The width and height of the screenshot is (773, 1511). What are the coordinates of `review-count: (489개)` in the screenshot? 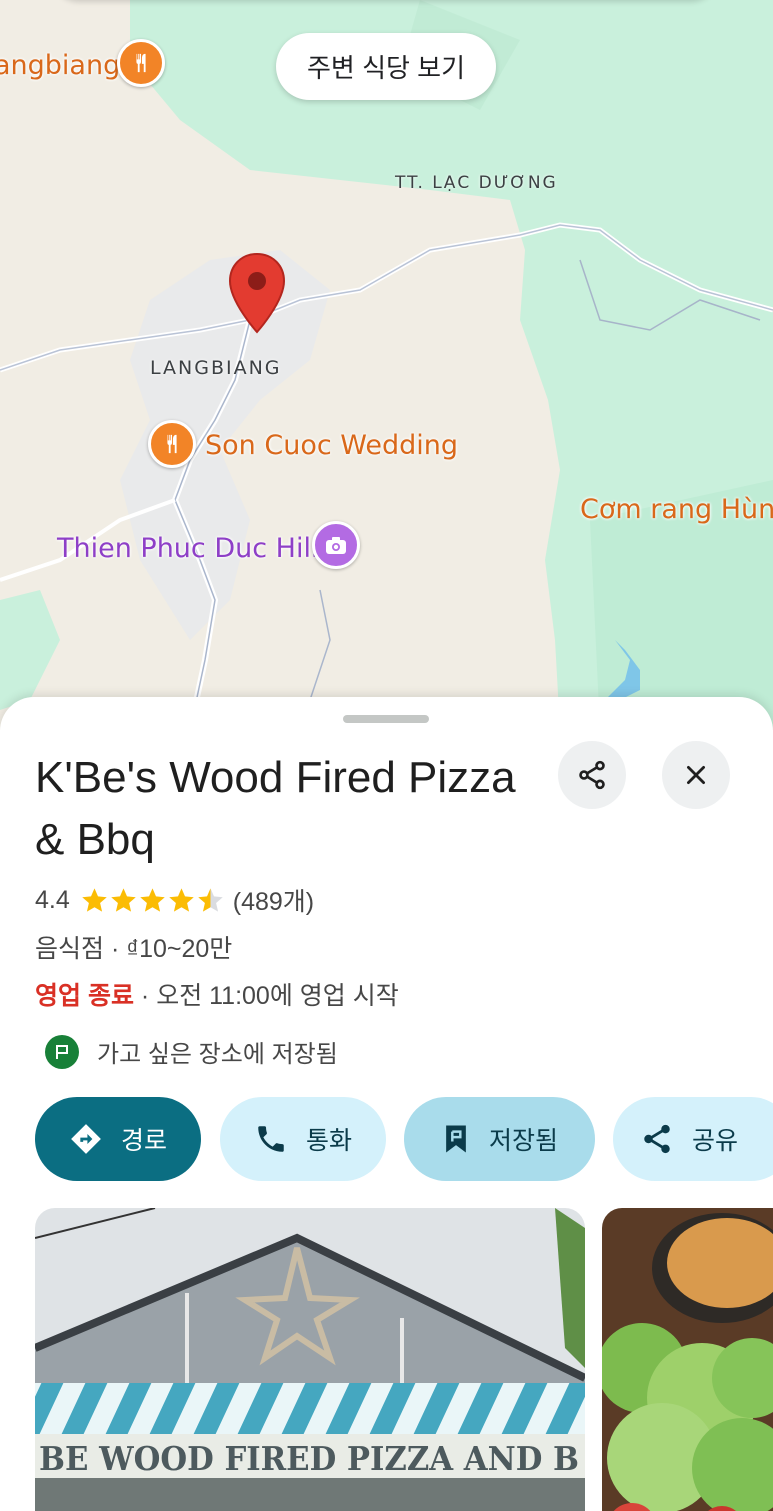 It's located at (273, 900).